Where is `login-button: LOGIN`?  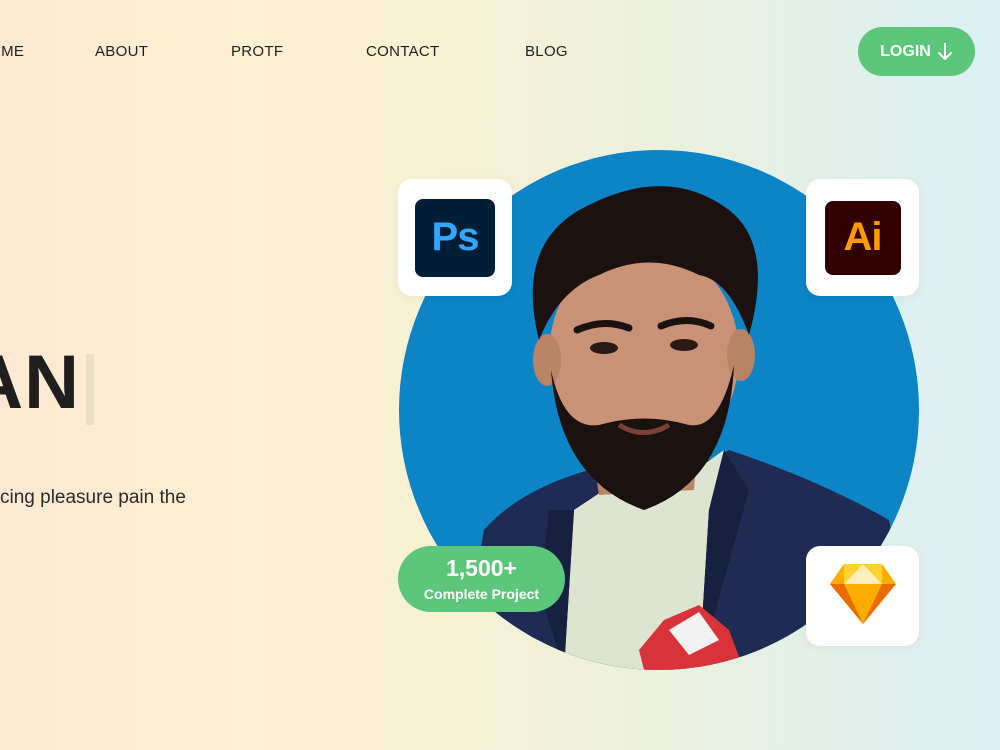
login-button: LOGIN is located at coordinates (916, 51).